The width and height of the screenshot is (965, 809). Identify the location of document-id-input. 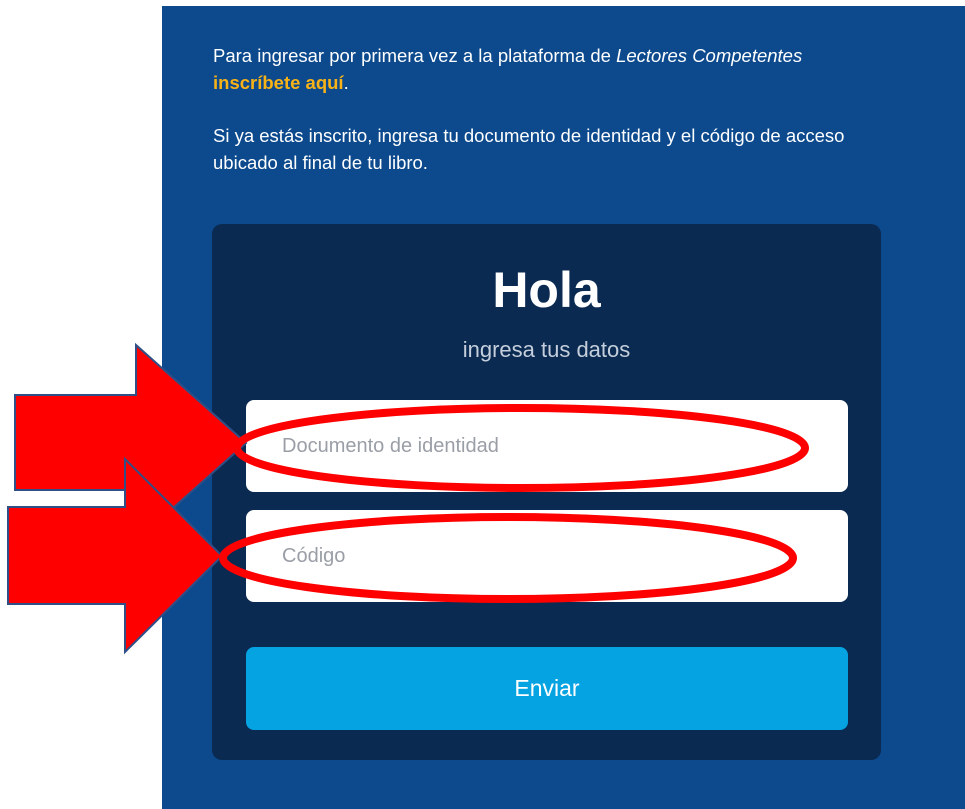
(547, 446).